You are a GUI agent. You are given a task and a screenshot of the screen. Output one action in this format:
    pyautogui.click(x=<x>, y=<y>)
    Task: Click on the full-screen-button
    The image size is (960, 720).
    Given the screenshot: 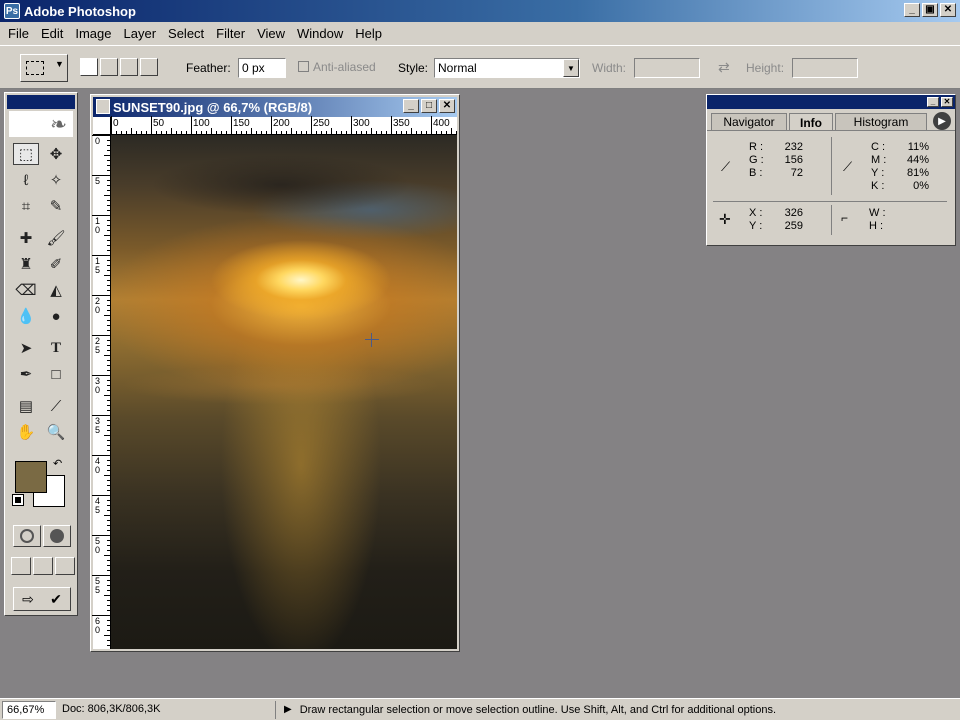 What is the action you would take?
    pyautogui.click(x=65, y=566)
    